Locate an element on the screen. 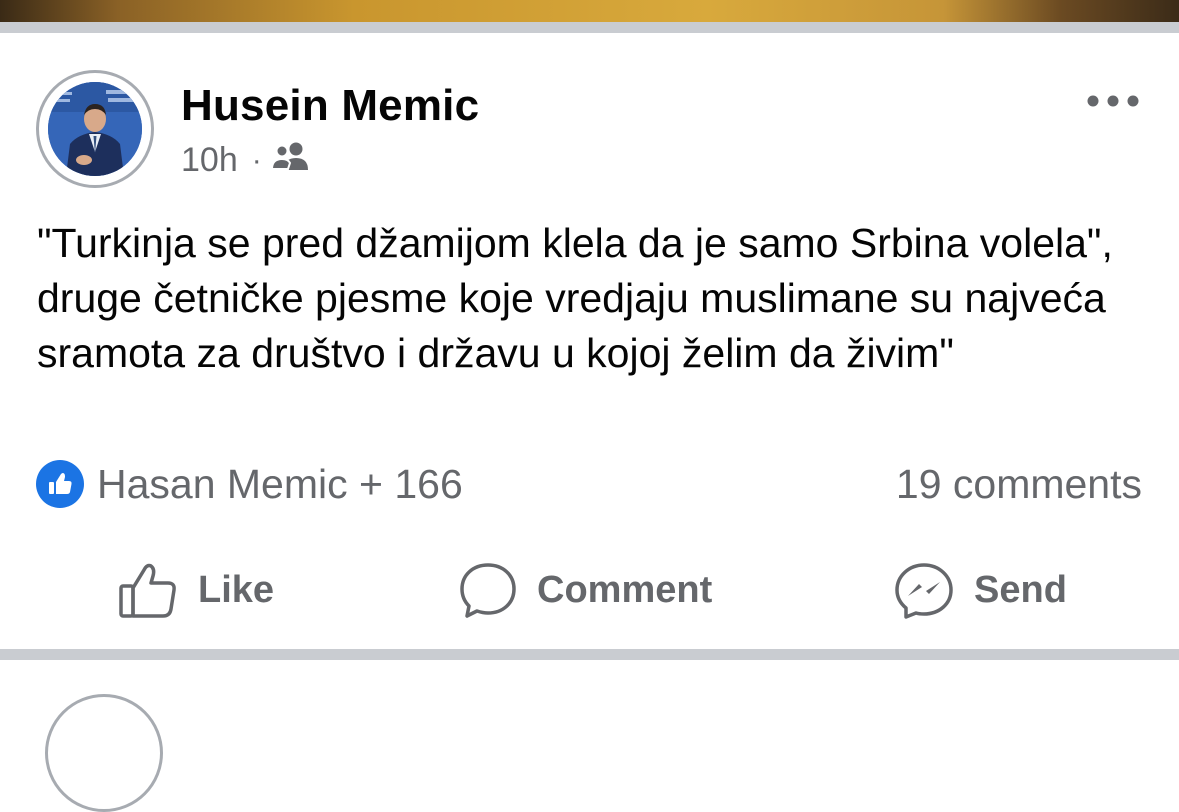  reaction-label: Hasan Memic + 166 is located at coordinates (280, 483).